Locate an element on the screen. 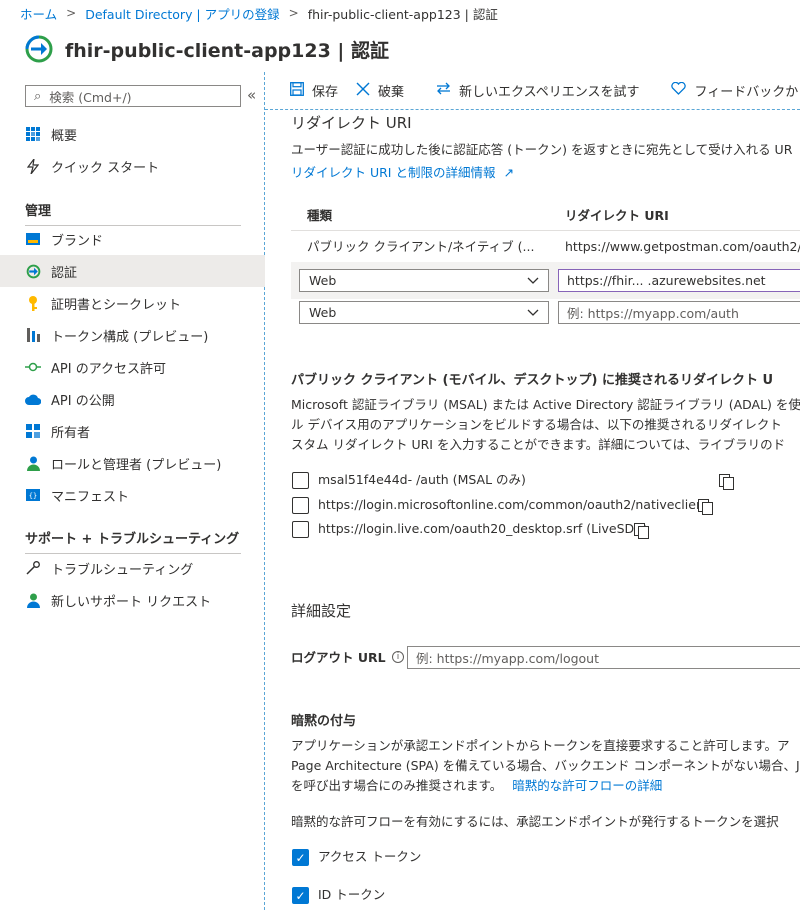  breadcrumb-current: fhir-public-client-app123 | 認証 is located at coordinates (402, 14).